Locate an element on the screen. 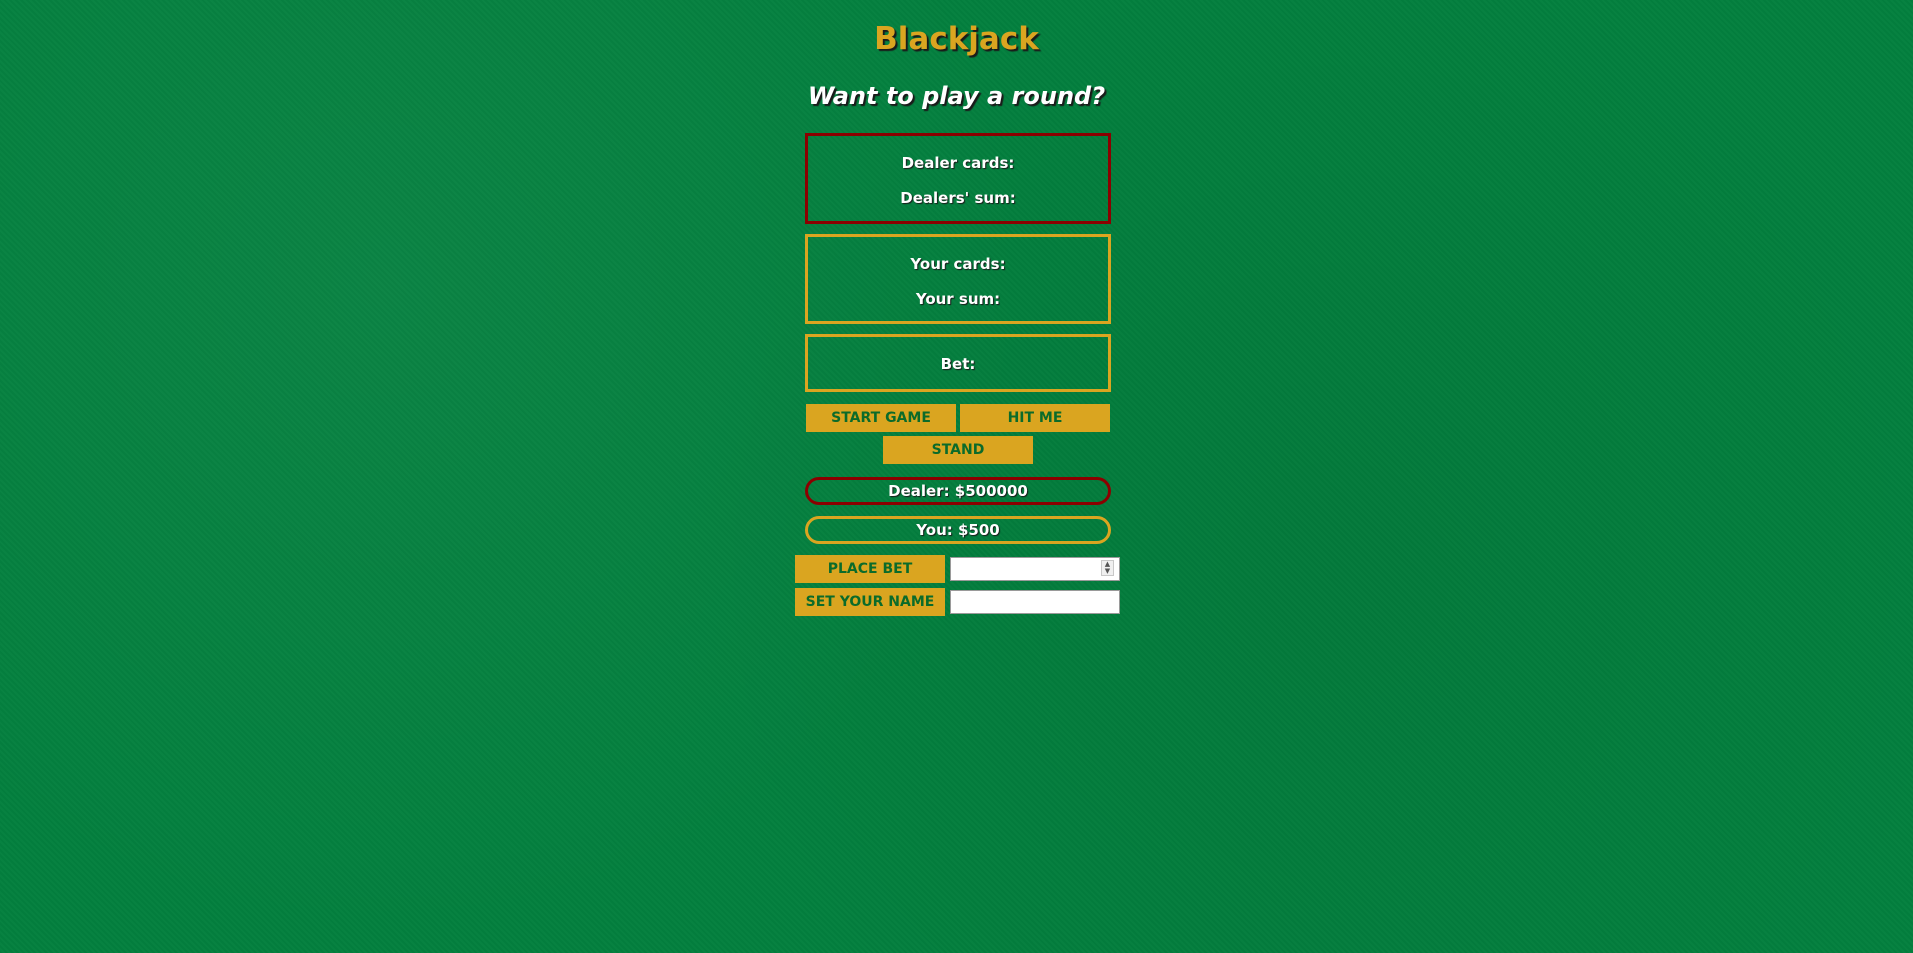 The height and width of the screenshot is (953, 1913). player-name-input is located at coordinates (1035, 602).